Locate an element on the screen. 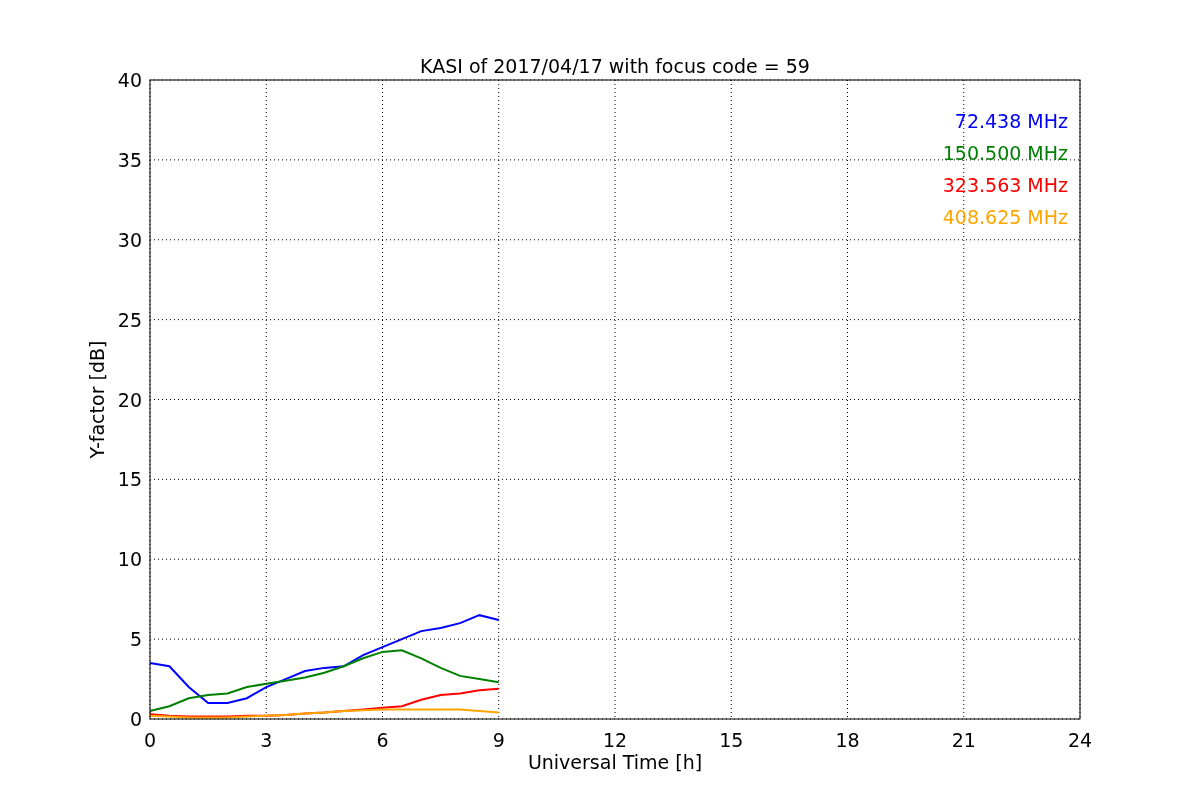 The width and height of the screenshot is (1200, 800). legend-label: 408.625 MHz is located at coordinates (1005, 217).